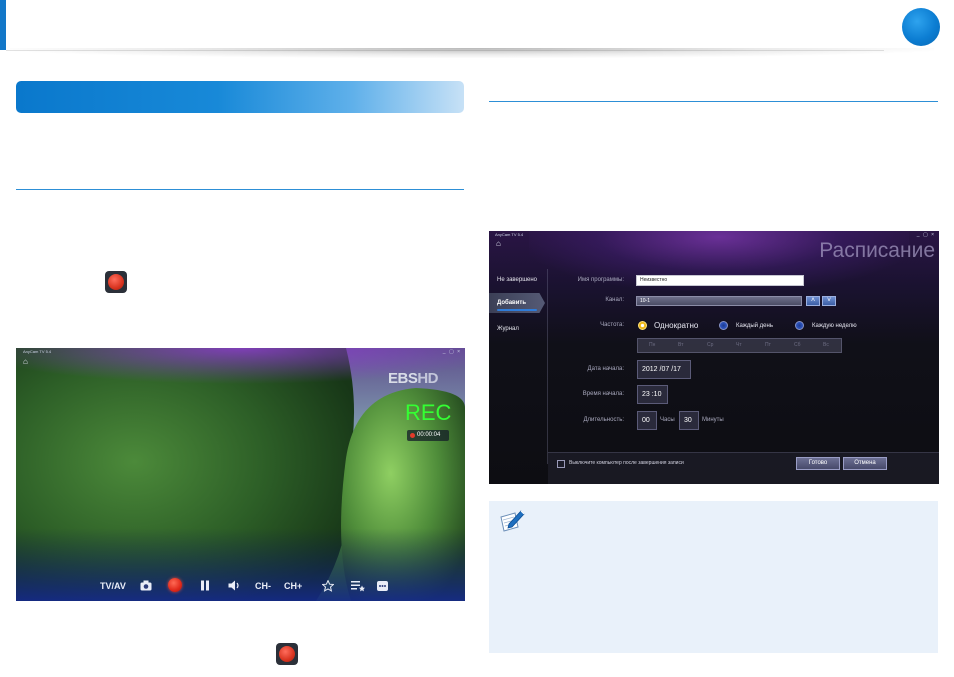 This screenshot has height=677, width=954. What do you see at coordinates (826, 345) in the screenshot?
I see `day-sun: Вс` at bounding box center [826, 345].